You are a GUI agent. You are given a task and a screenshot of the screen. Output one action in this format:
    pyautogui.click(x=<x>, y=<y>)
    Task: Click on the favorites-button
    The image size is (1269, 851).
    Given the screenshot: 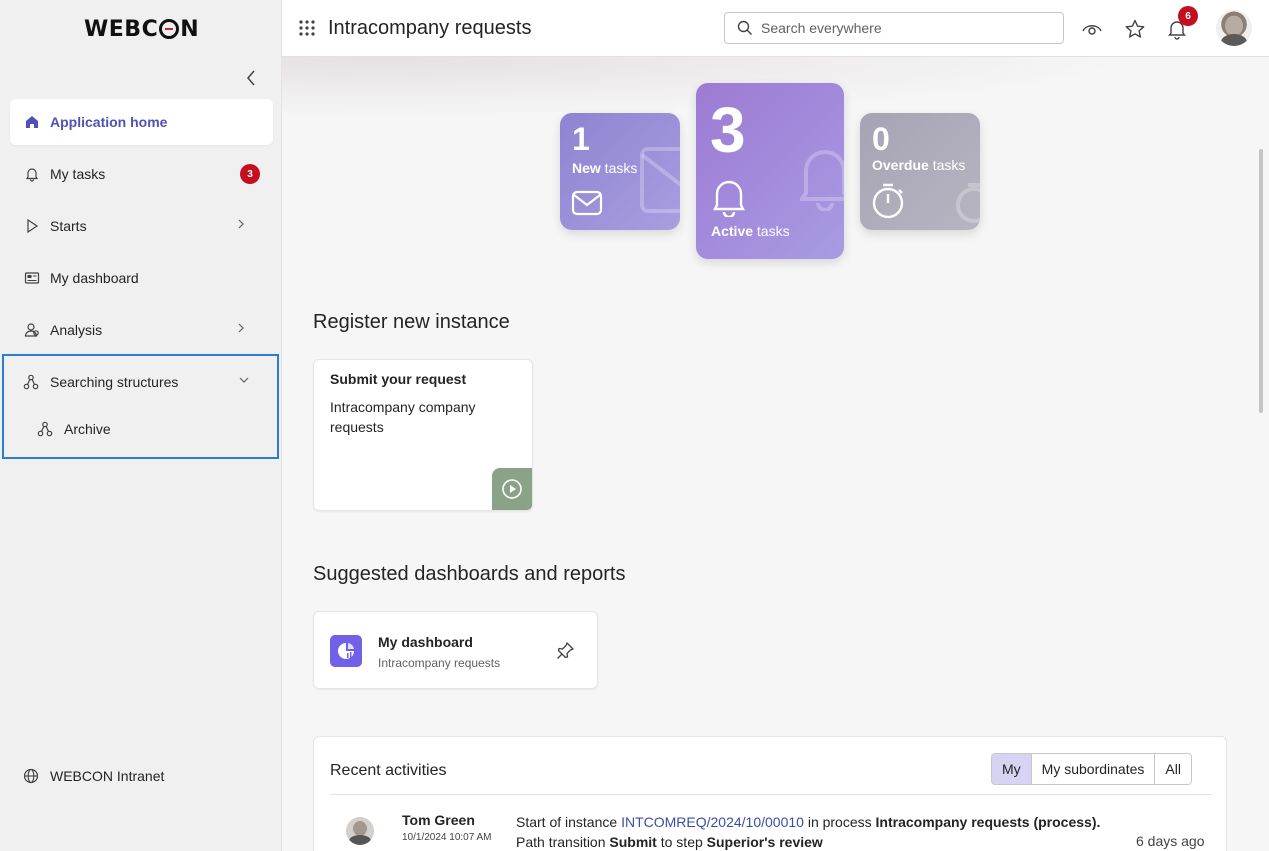 What is the action you would take?
    pyautogui.click(x=1135, y=29)
    